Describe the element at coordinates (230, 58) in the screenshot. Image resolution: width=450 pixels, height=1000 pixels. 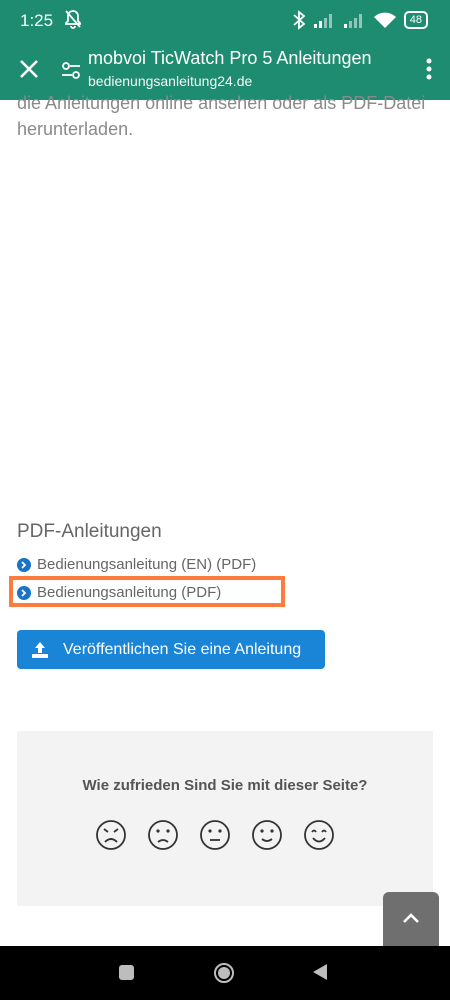
I see `page-title: mobvoi TicWatch Pro 5 Anleitungen` at that location.